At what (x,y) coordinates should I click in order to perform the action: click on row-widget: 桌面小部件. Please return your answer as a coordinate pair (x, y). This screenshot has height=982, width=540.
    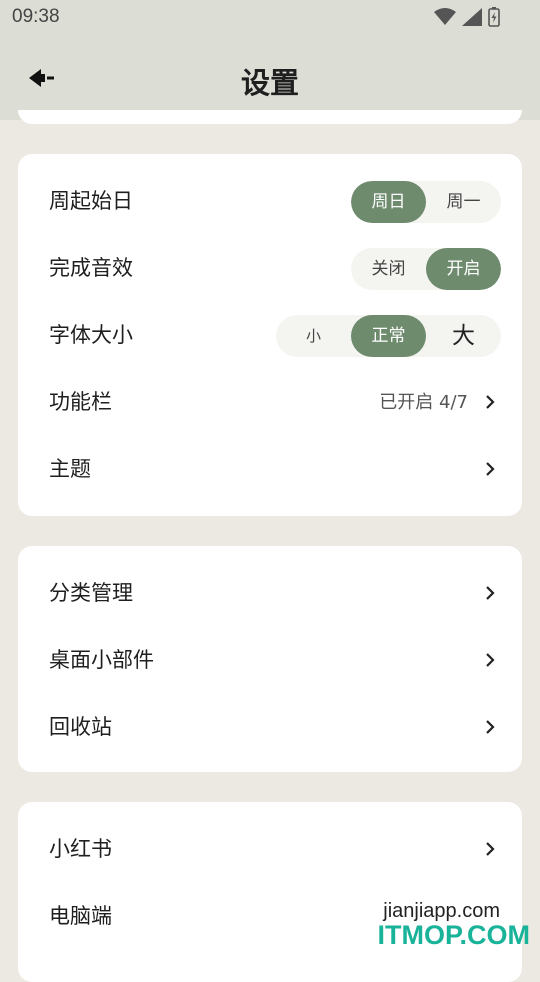
    Looking at the image, I should click on (270, 660).